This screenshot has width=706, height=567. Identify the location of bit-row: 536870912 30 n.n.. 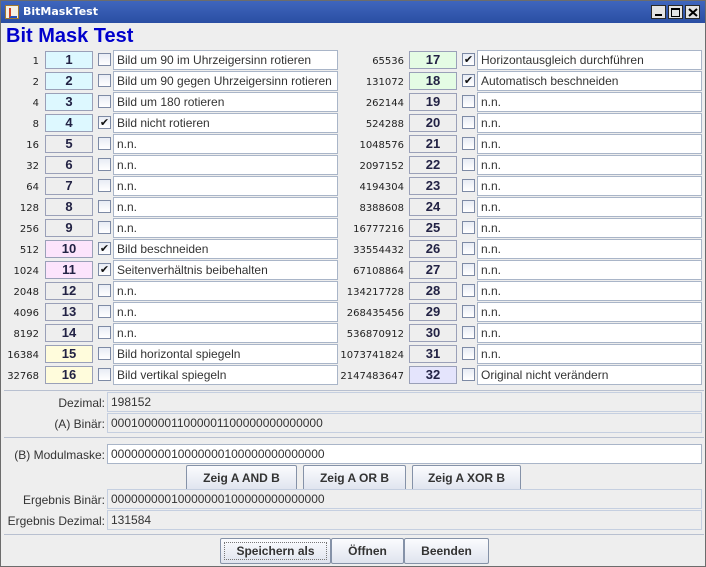
(353, 333).